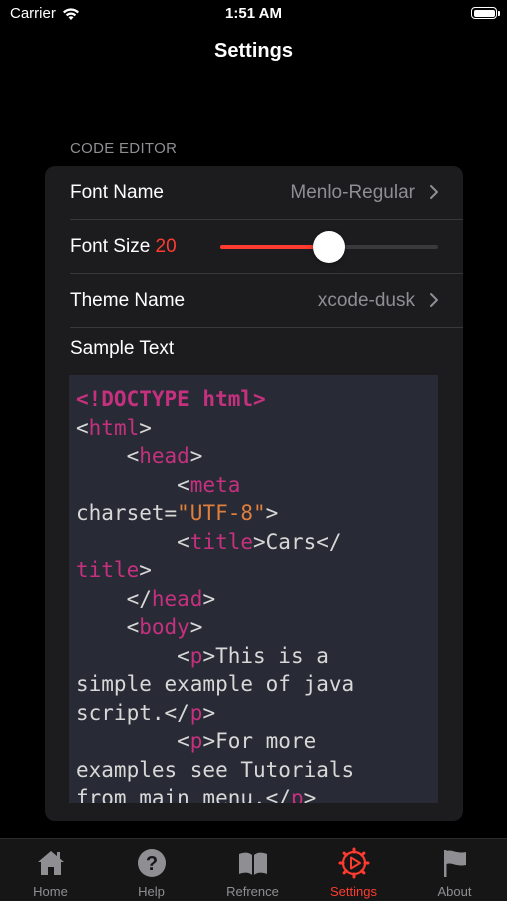 This screenshot has width=507, height=901. Describe the element at coordinates (254, 348) in the screenshot. I see `sample-text-row: Sample Text` at that location.